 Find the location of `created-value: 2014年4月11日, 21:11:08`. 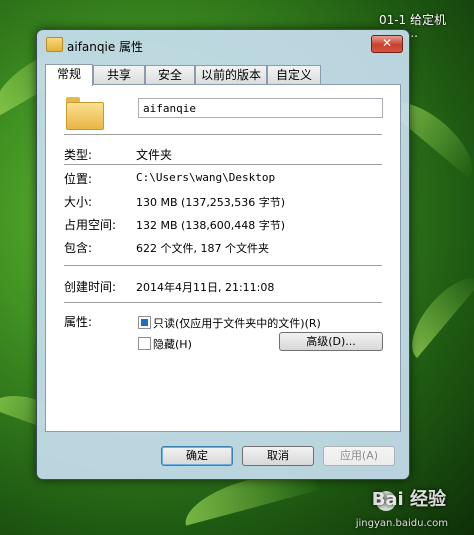

created-value: 2014年4月11日, 21:11:08 is located at coordinates (205, 287).